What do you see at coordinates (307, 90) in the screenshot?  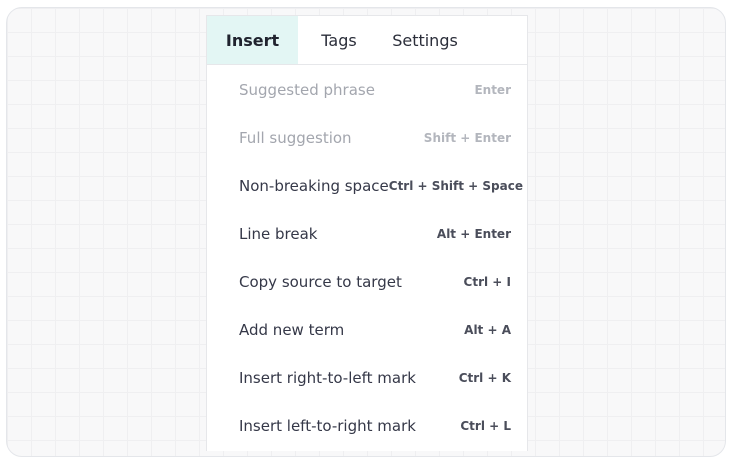 I see `menu-item-label: Suggested phrase` at bounding box center [307, 90].